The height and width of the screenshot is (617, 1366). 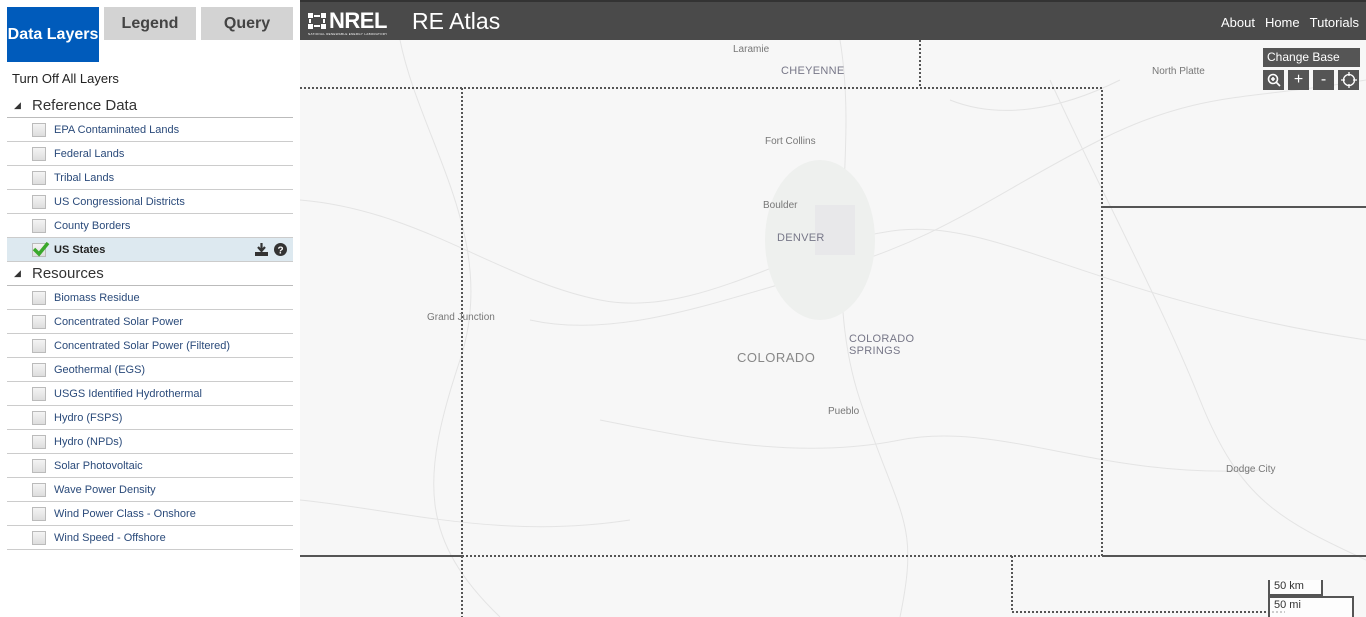 What do you see at coordinates (92, 225) in the screenshot?
I see `layer-label: County Borders` at bounding box center [92, 225].